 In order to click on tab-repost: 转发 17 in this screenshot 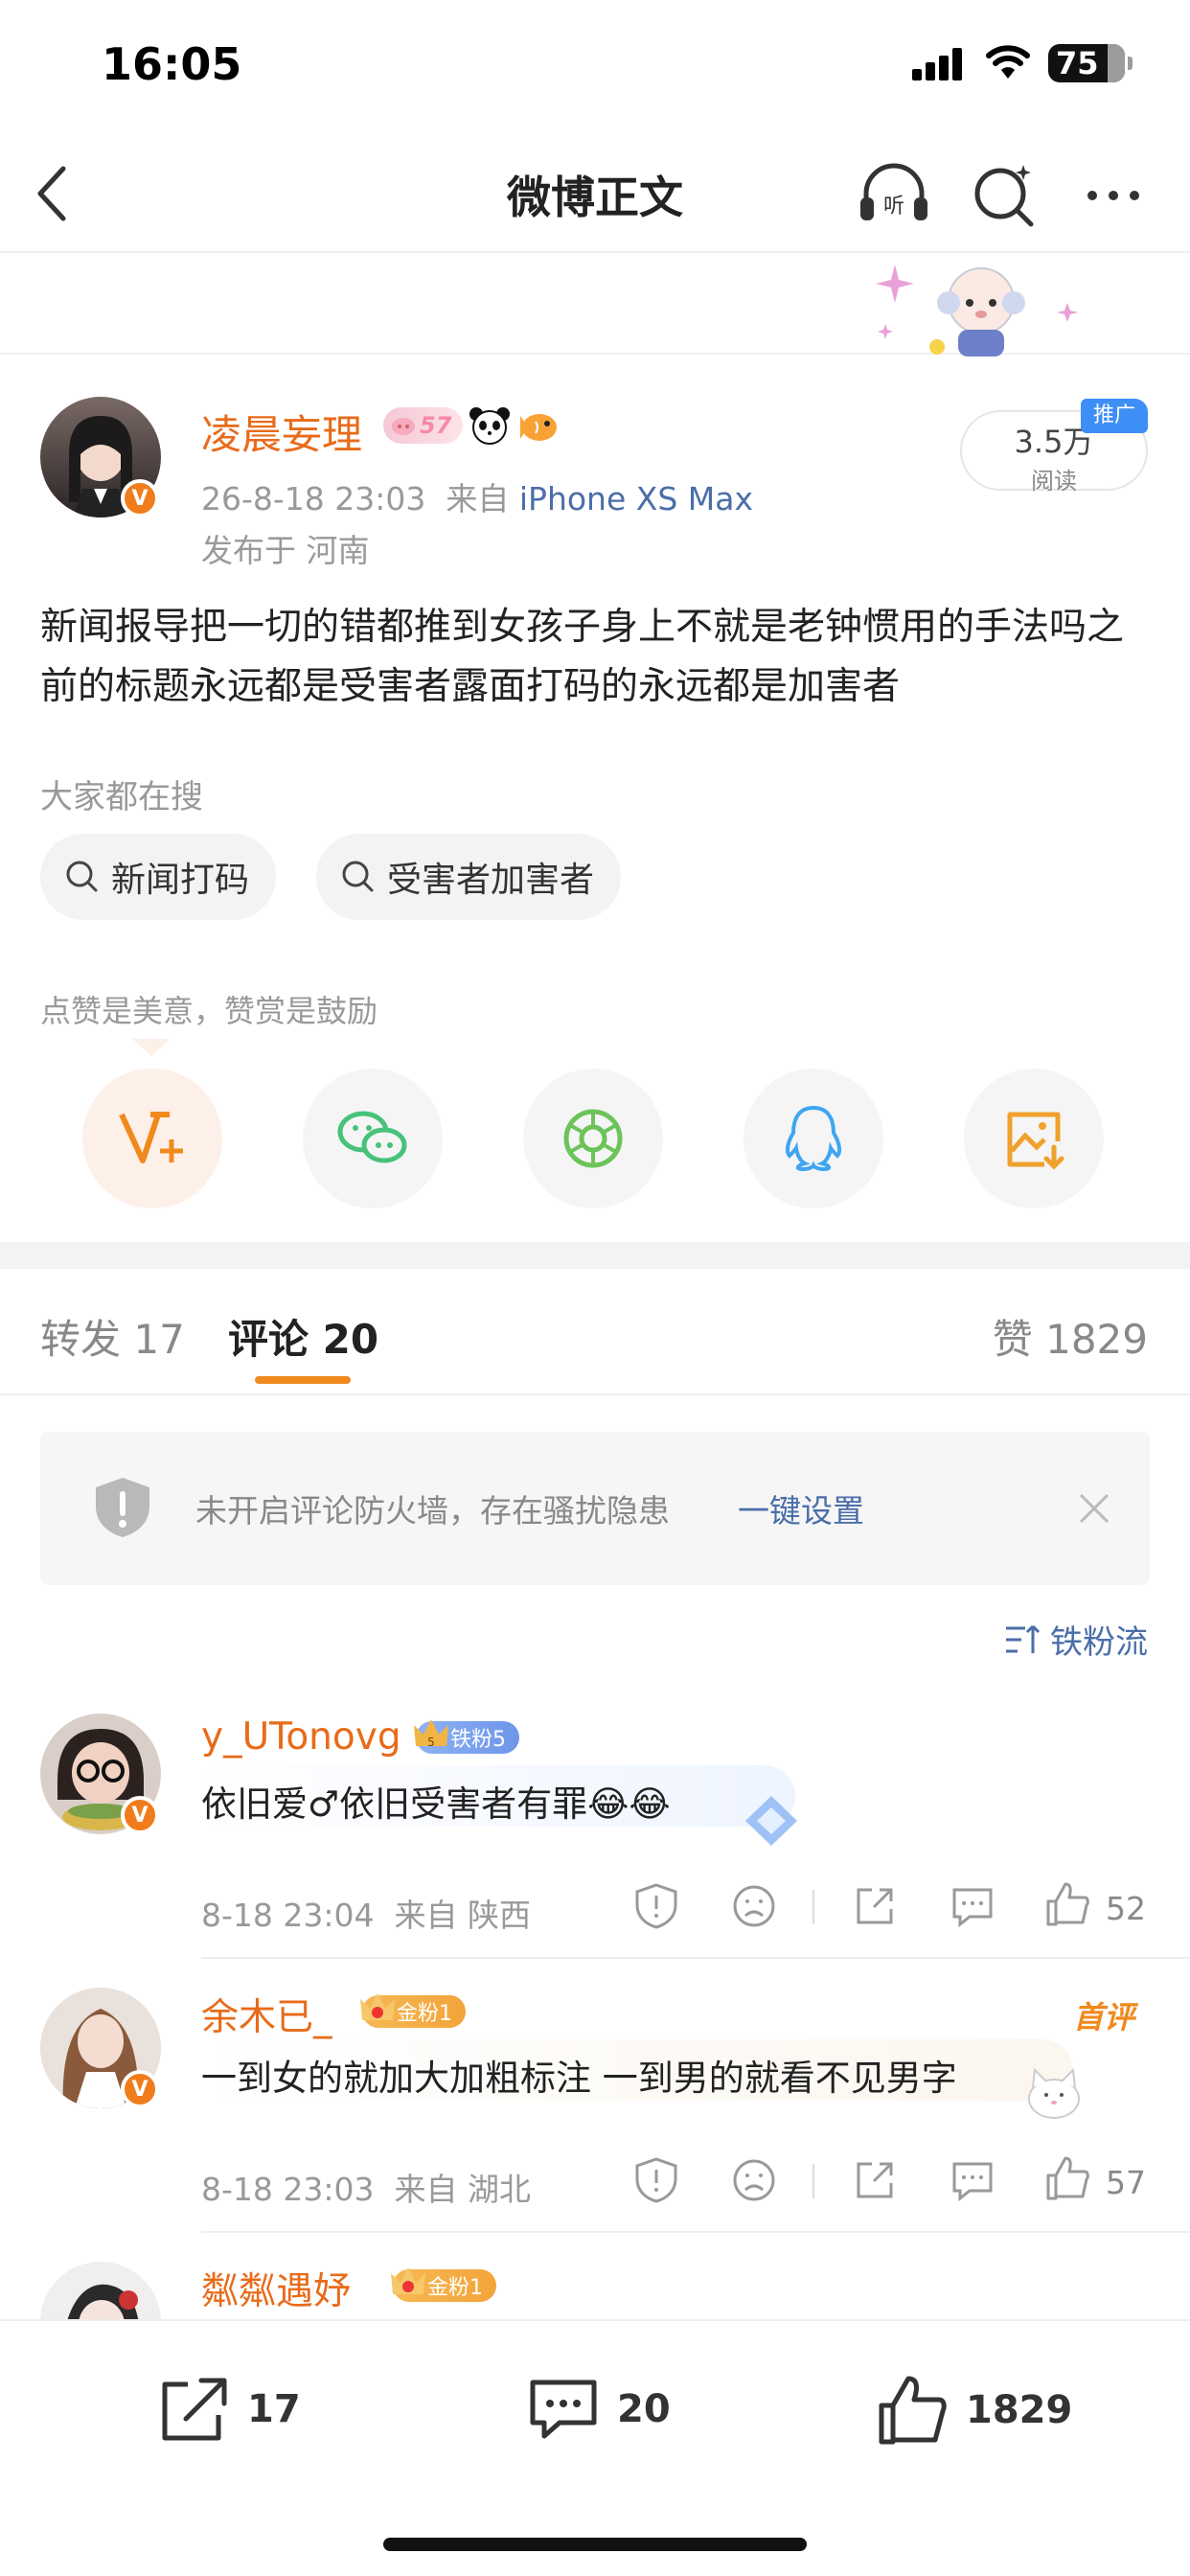, I will do `click(113, 1336)`.